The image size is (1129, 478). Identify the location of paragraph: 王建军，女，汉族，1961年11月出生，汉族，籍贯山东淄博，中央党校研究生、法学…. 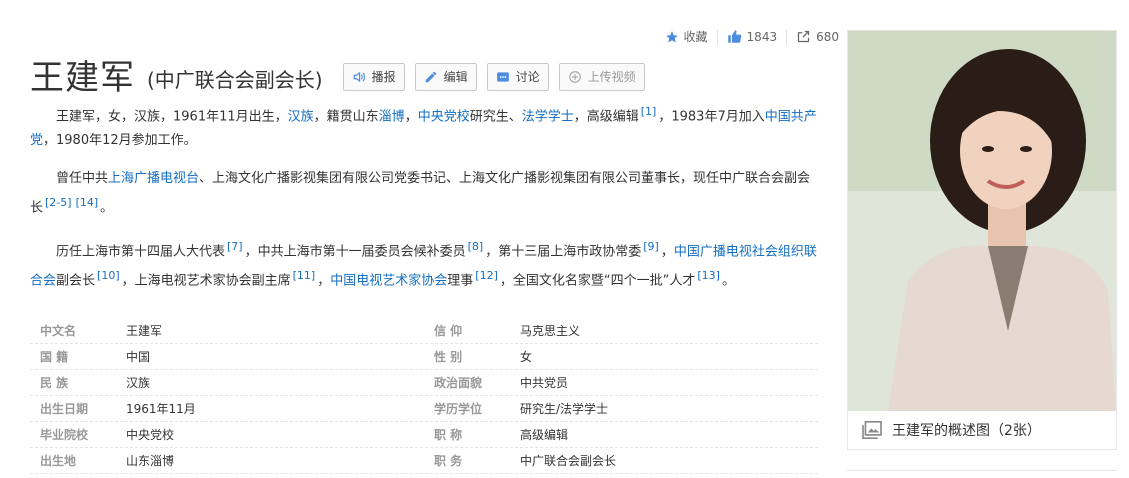
(424, 126).